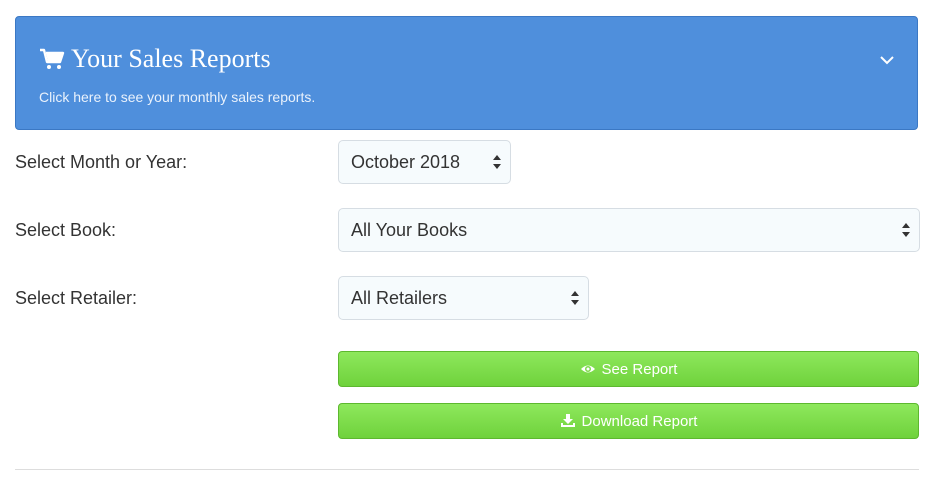 The height and width of the screenshot is (494, 940). I want to click on retailer-select-value: All Retailers, so click(399, 297).